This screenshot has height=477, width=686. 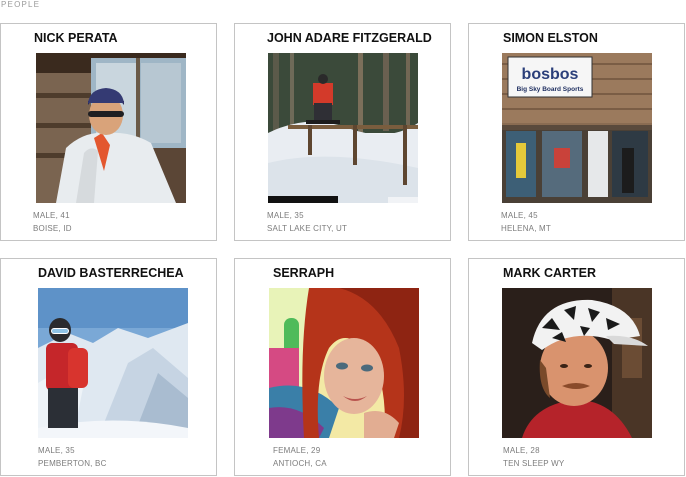 I want to click on person-meta: MALE, 35 PEMBERTON, BC, so click(x=72, y=457).